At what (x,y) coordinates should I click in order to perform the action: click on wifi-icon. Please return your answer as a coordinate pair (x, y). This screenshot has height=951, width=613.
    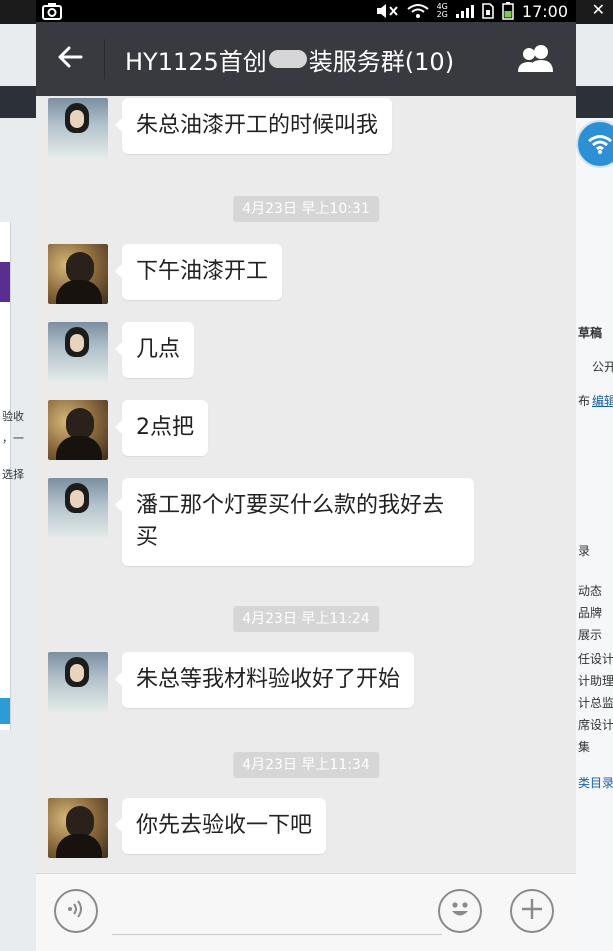
    Looking at the image, I should click on (417, 11).